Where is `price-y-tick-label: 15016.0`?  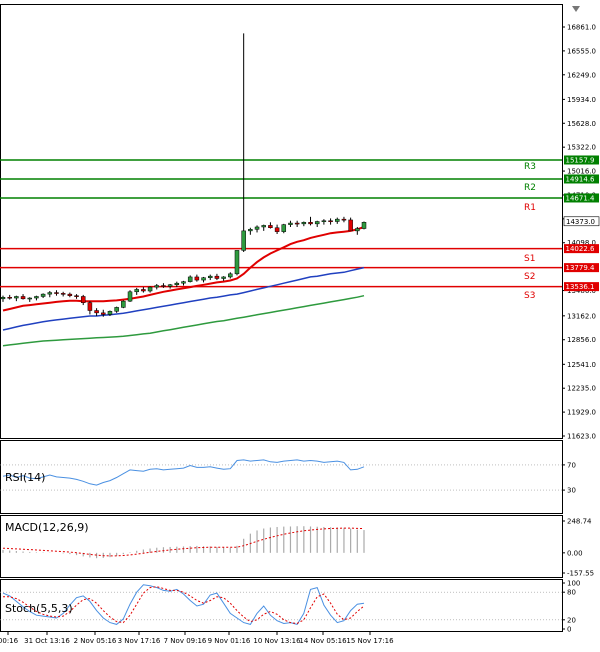 price-y-tick-label: 15016.0 is located at coordinates (581, 172).